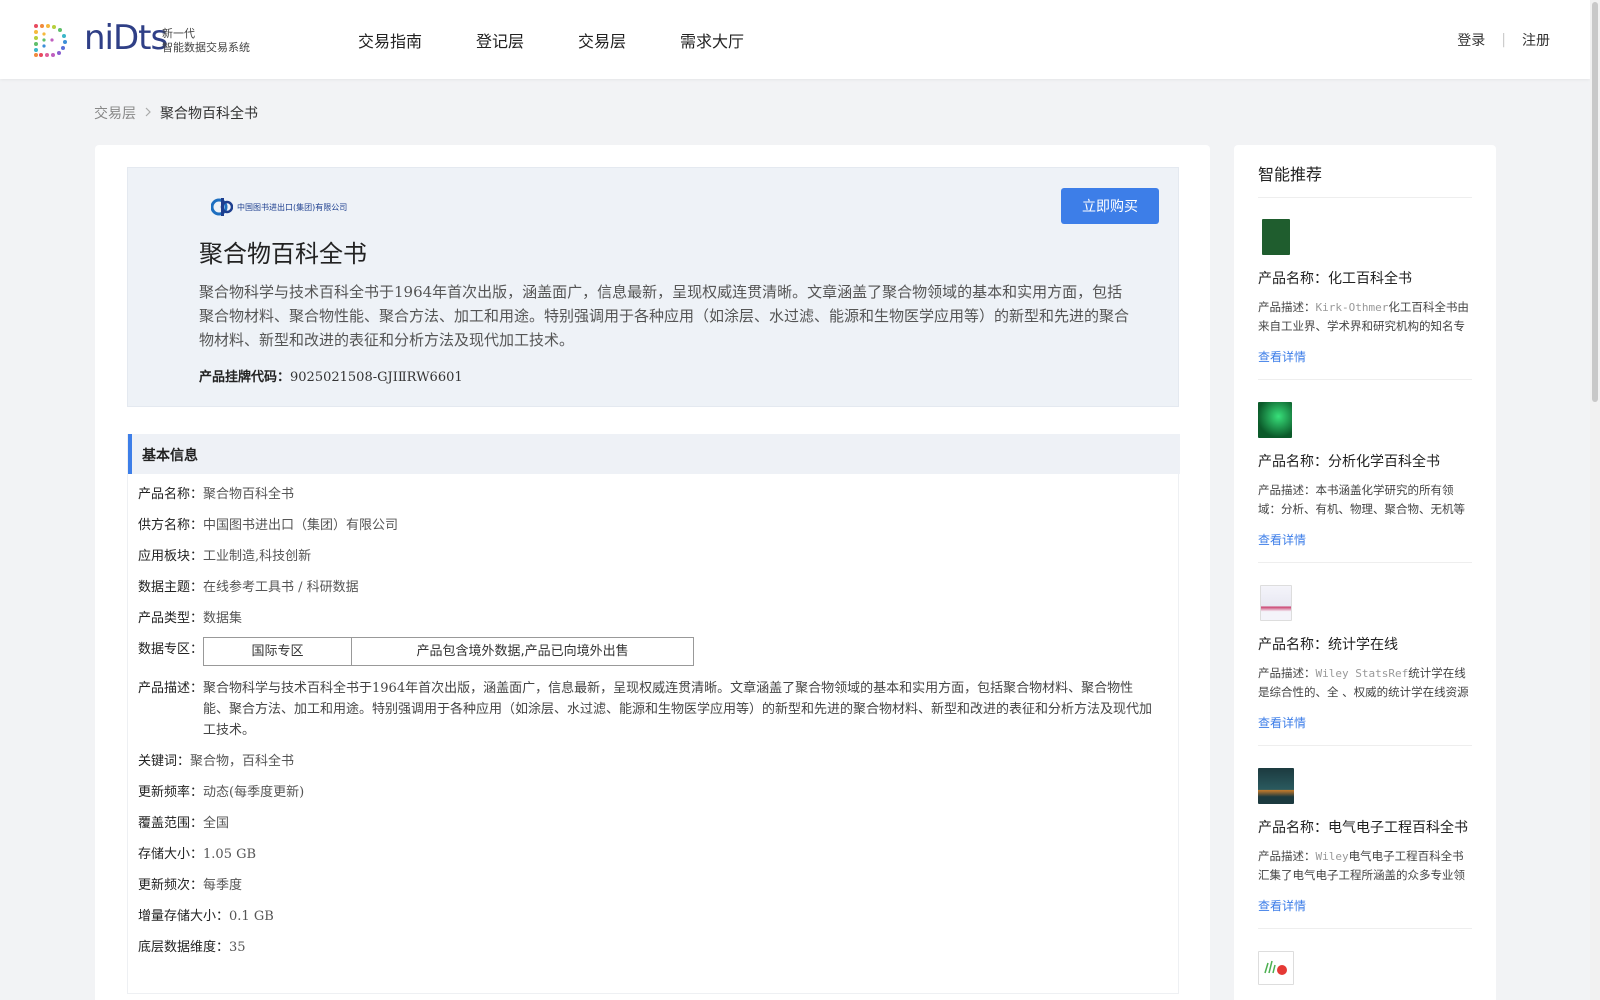 The width and height of the screenshot is (1600, 1000). Describe the element at coordinates (331, 375) in the screenshot. I see `listing-code: 产品挂牌代码：9025021508-GJIⅡRW6601` at that location.